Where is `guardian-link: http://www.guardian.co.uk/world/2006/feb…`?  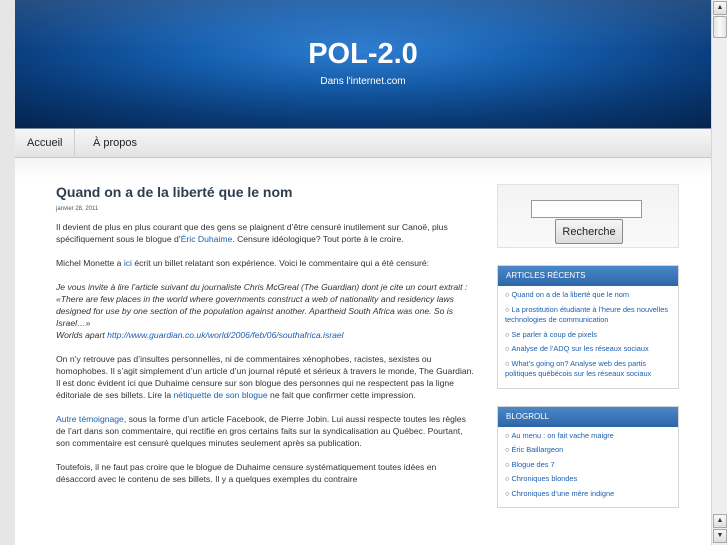 guardian-link: http://www.guardian.co.uk/world/2006/feb… is located at coordinates (225, 335).